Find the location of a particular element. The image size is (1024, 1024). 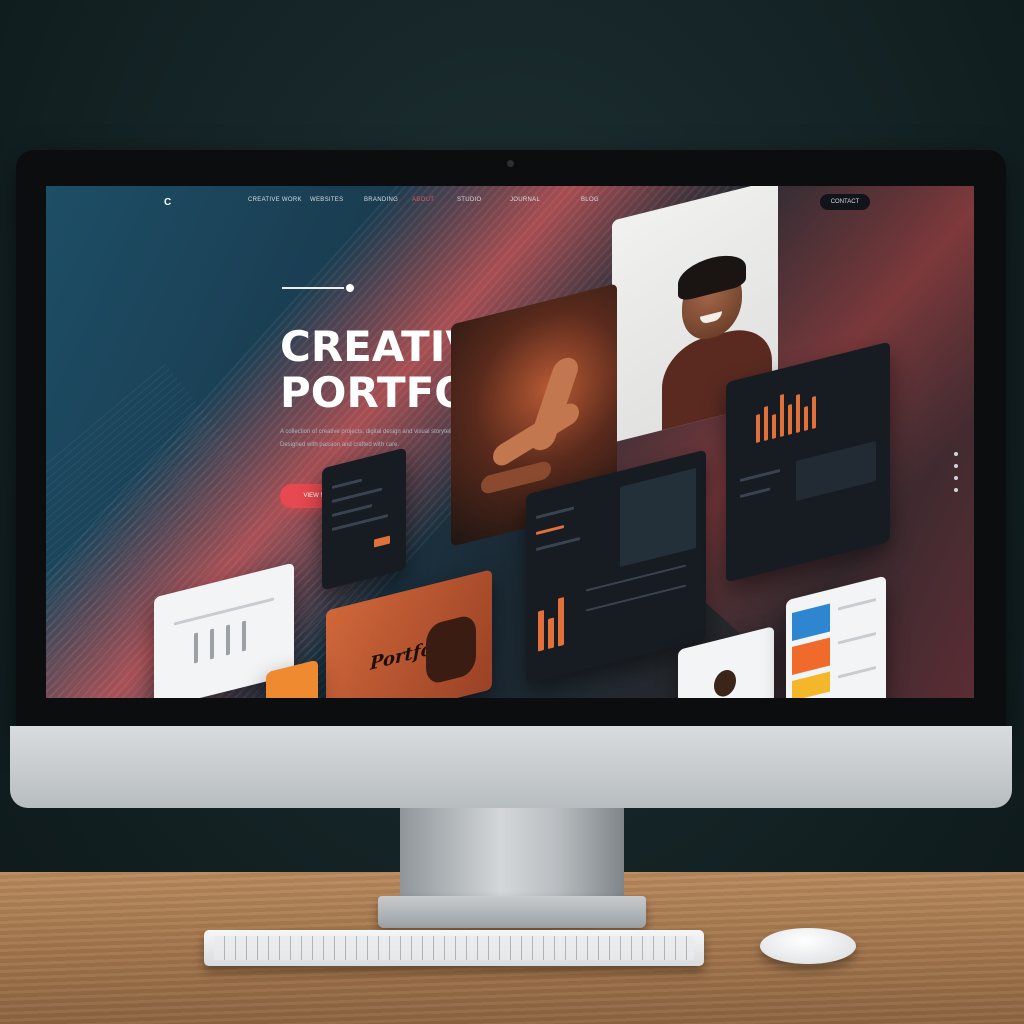

yellow-block is located at coordinates (811, 684).